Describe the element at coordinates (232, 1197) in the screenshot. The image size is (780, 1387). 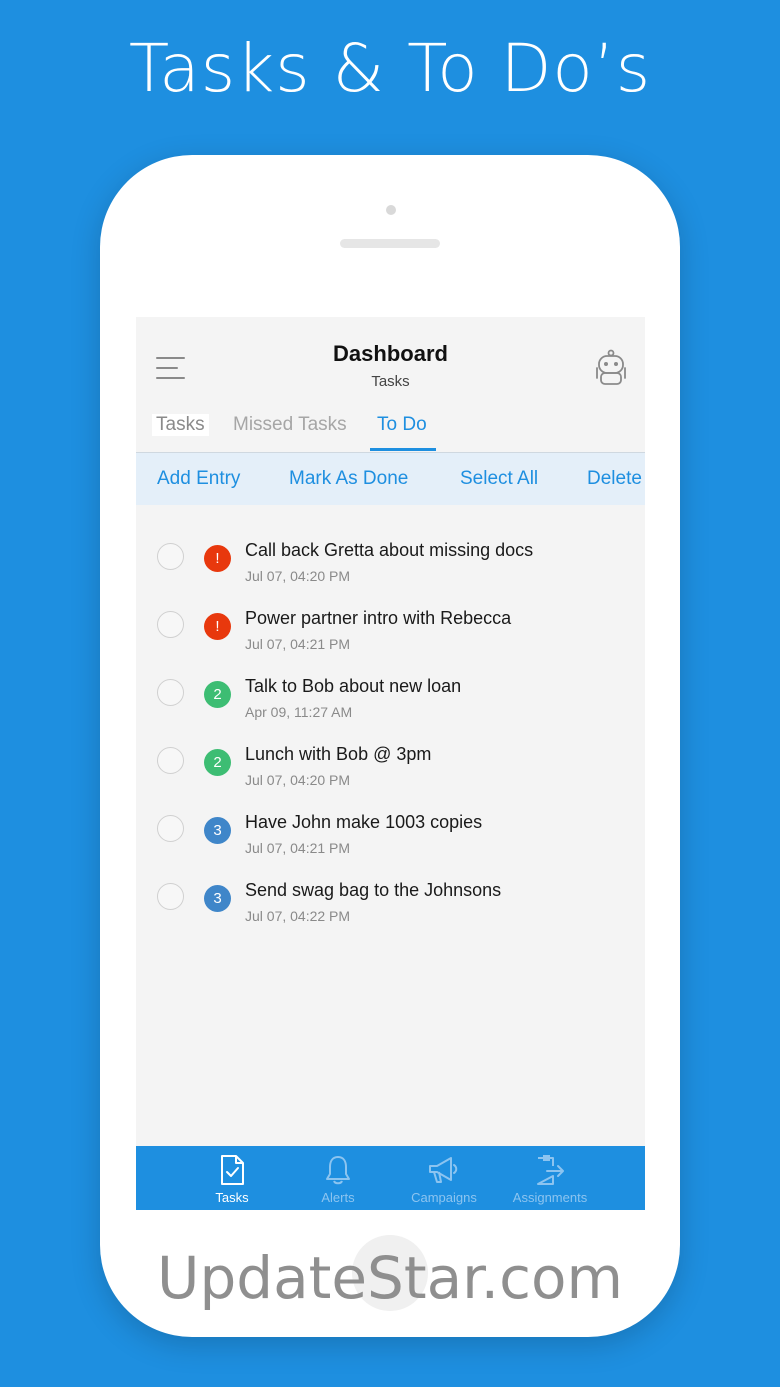
I see `tabbar-label: Tasks` at that location.